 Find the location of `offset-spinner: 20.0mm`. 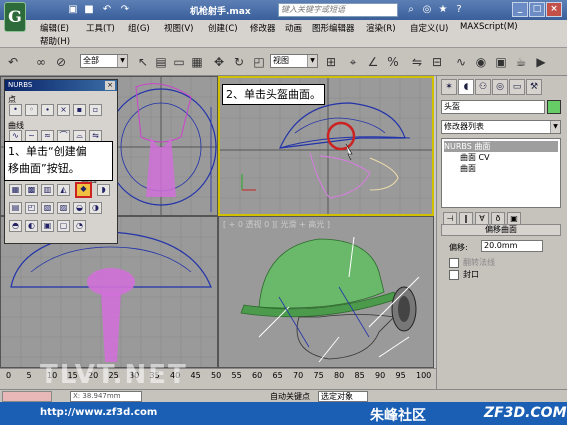

offset-spinner: 20.0mm is located at coordinates (512, 246).